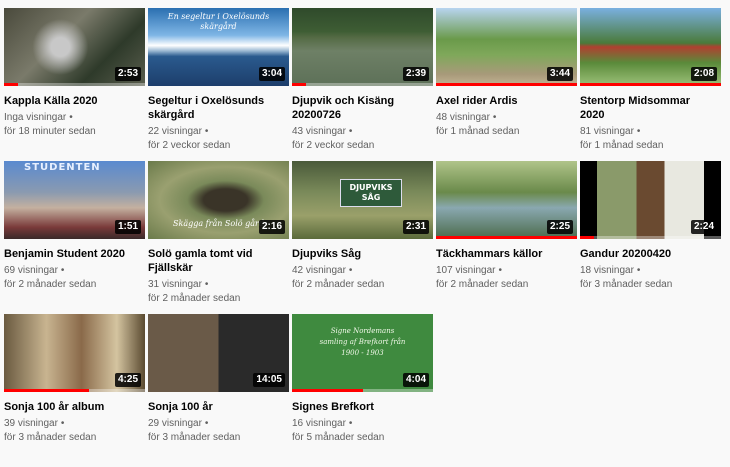 The height and width of the screenshot is (467, 730). Describe the element at coordinates (362, 200) in the screenshot. I see `video-thumbnail: DJUPVIKS SÅG 2:31` at that location.